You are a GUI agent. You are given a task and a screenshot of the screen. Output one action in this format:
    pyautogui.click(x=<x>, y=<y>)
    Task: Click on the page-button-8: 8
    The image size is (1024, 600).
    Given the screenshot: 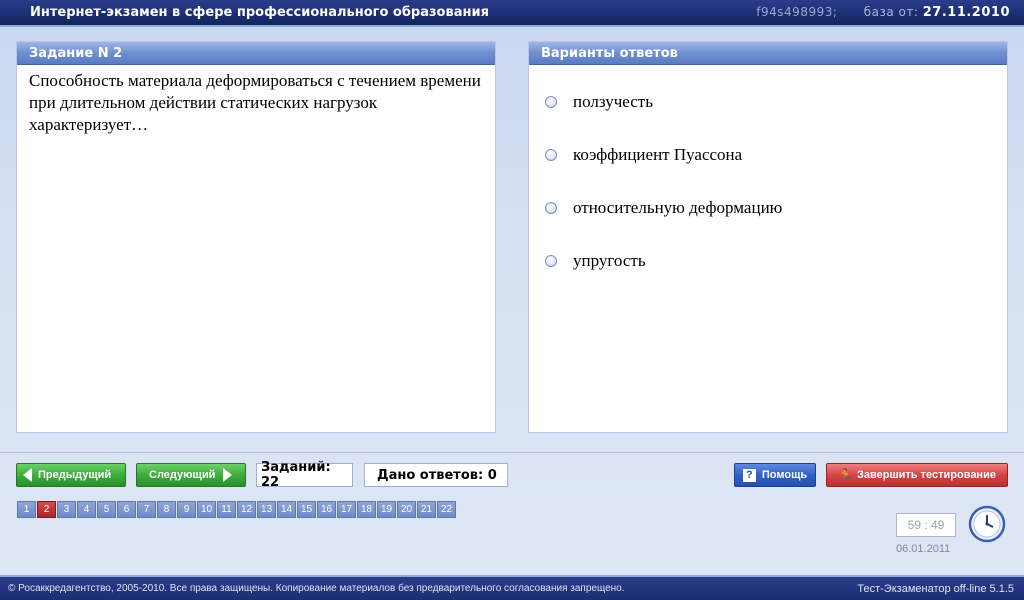 What is the action you would take?
    pyautogui.click(x=166, y=509)
    